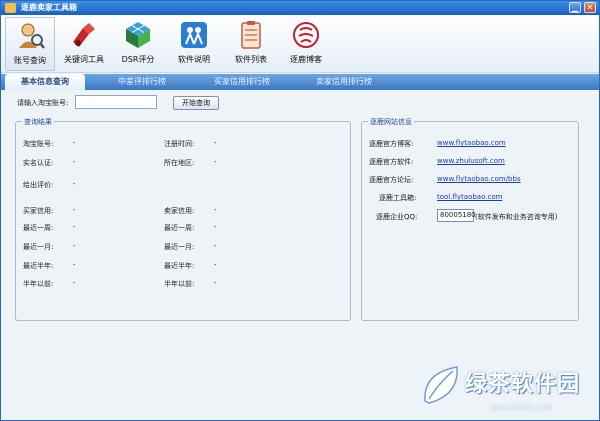 The width and height of the screenshot is (600, 421). I want to click on title-bar: 逐鹿卖家工具箱 ▁ ✕, so click(300, 8).